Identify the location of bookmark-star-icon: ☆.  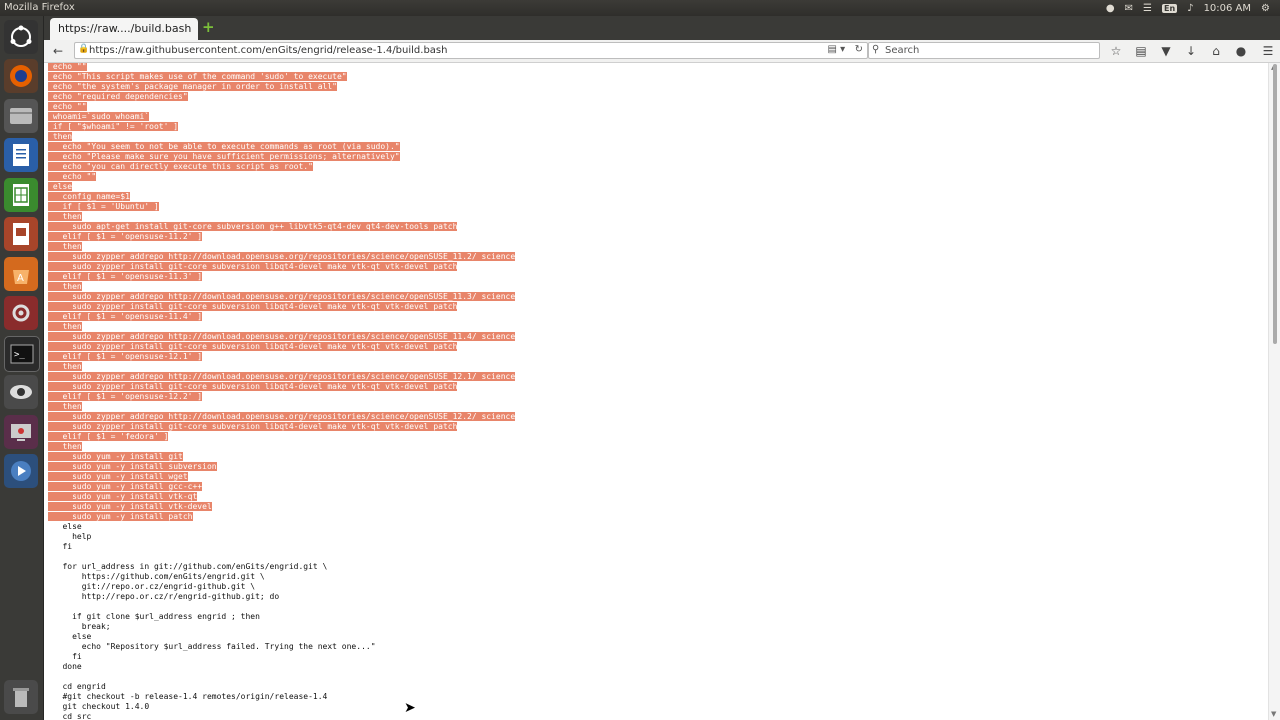
(1116, 51).